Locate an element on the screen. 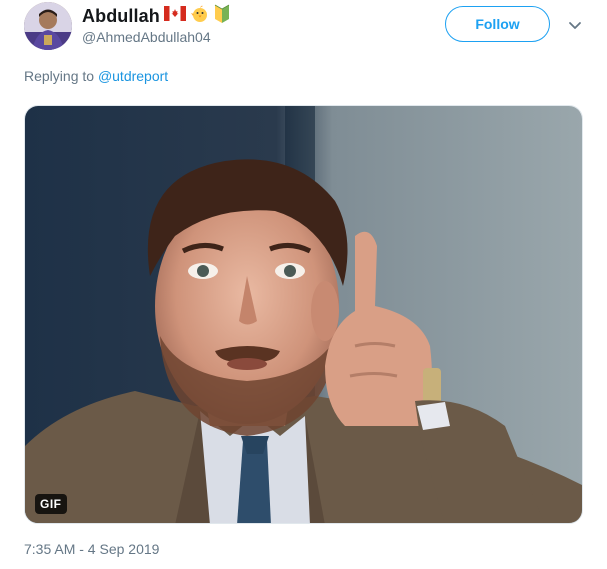 Image resolution: width=607 pixels, height=569 pixels. tweet-timestamp: 7:35 AM - 4 Sep 2019 is located at coordinates (91, 549).